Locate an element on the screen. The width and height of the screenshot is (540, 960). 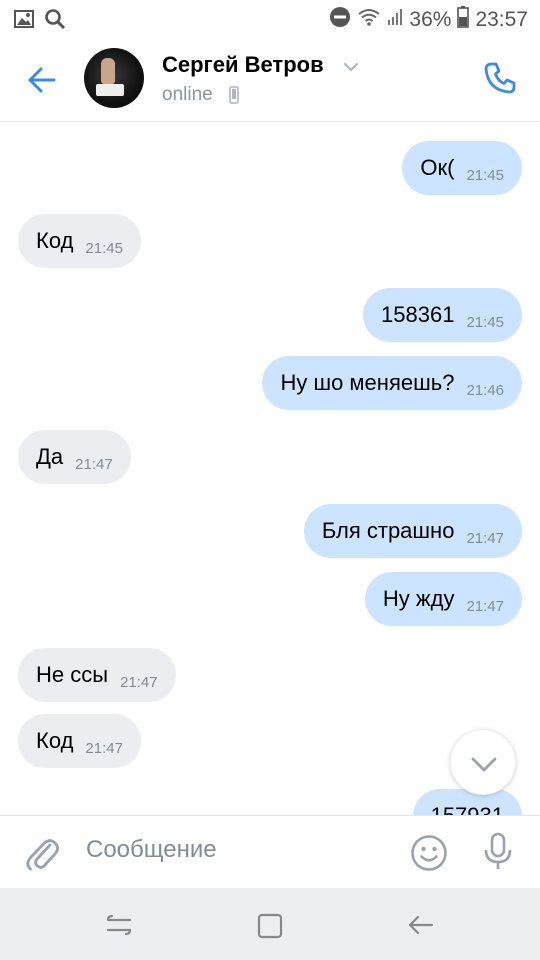
back-button is located at coordinates (42, 80).